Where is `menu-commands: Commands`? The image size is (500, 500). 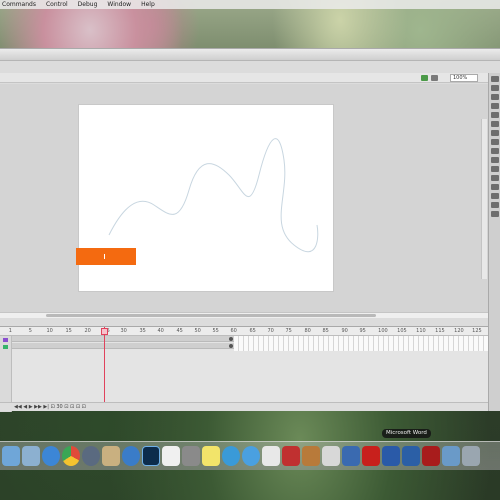
menu-commands: Commands is located at coordinates (19, 4).